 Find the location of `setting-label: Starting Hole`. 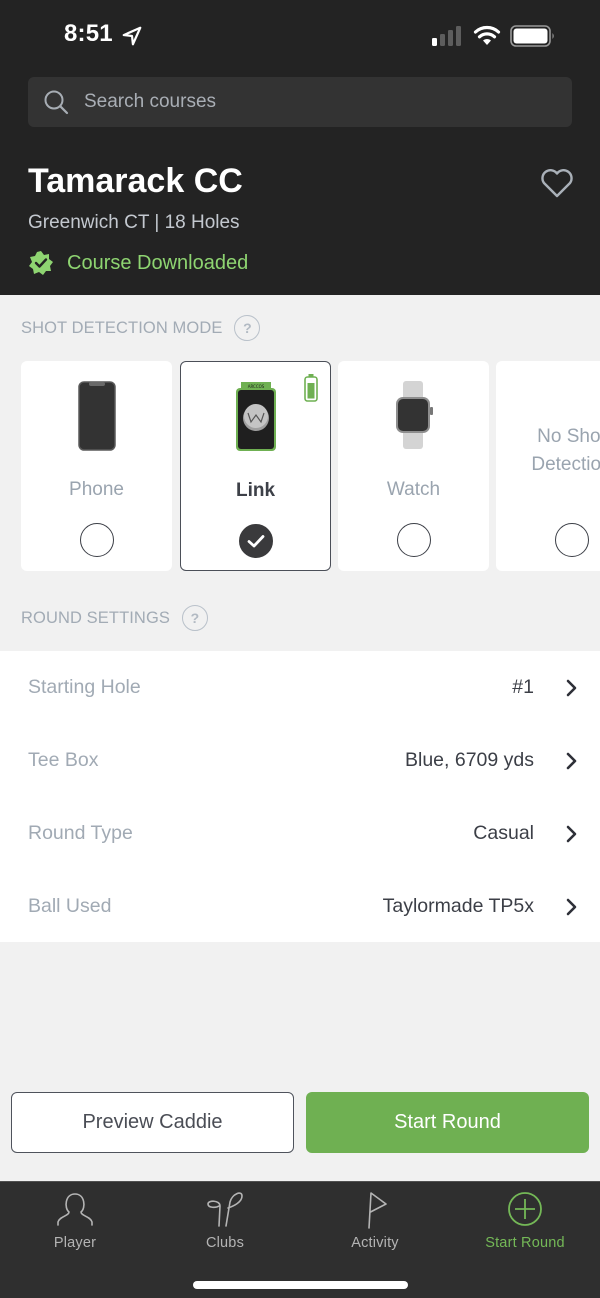

setting-label: Starting Hole is located at coordinates (84, 687).